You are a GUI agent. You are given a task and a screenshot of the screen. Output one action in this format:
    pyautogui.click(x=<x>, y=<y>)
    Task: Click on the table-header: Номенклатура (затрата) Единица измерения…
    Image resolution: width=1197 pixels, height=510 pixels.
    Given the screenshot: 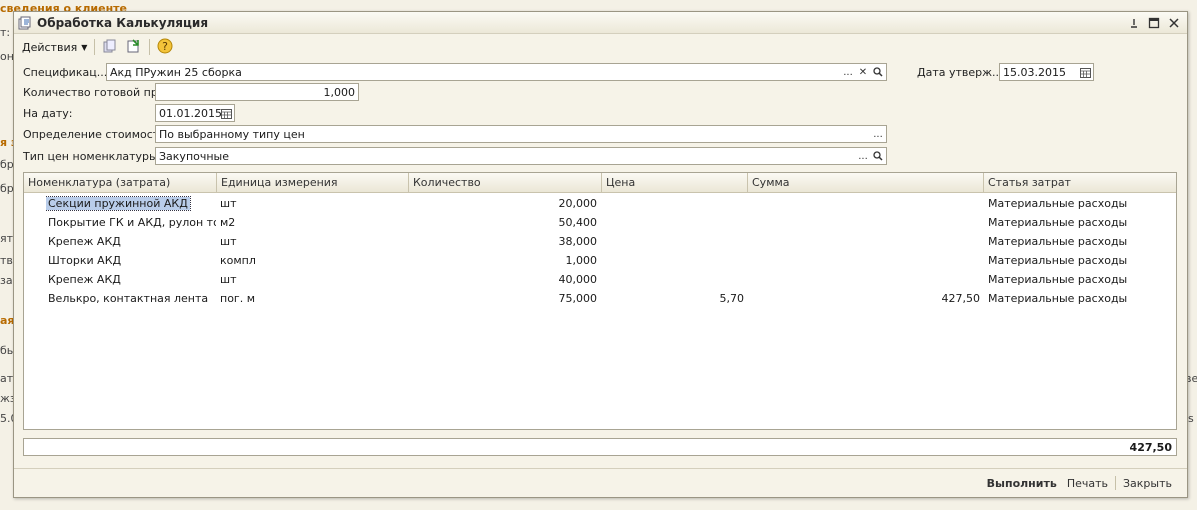 What is the action you would take?
    pyautogui.click(x=600, y=183)
    